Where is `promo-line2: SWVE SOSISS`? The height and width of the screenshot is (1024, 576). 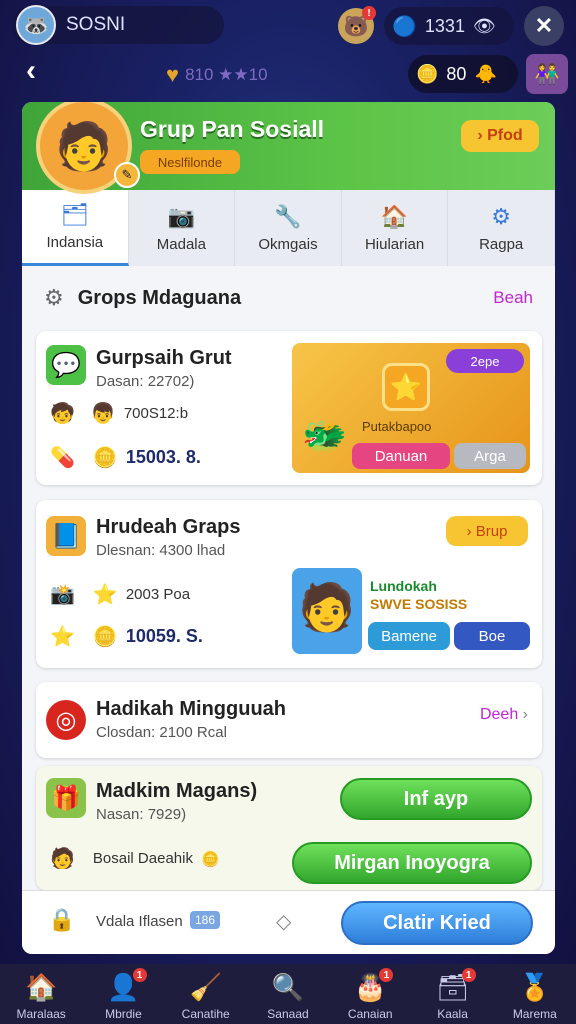 promo-line2: SWVE SOSISS is located at coordinates (419, 604).